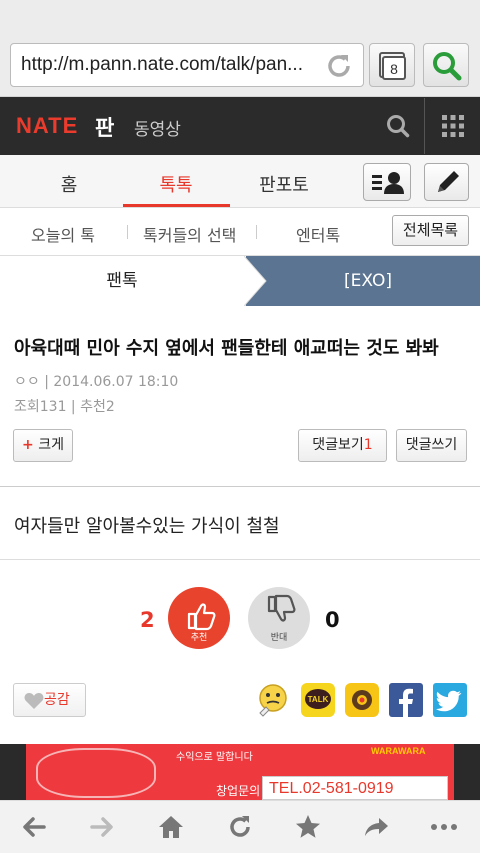 Image resolution: width=480 pixels, height=853 pixels. What do you see at coordinates (176, 184) in the screenshot?
I see `tab-talk: 톡톡` at bounding box center [176, 184].